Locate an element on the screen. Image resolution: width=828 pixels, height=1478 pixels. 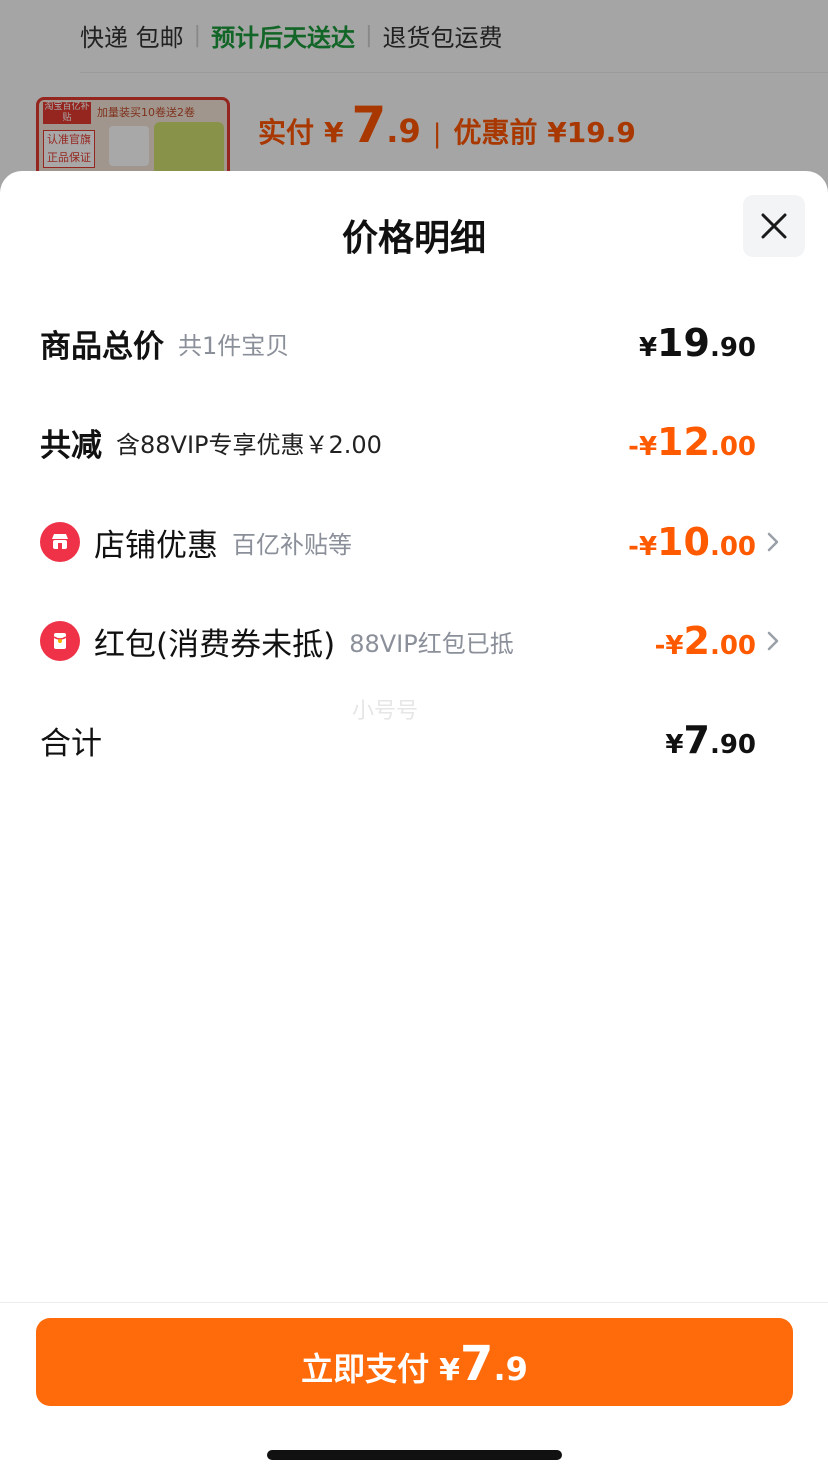
row-total-discount: 共减 含88VIP专享优惠￥2.00 -¥ 12 .00 is located at coordinates (410, 442).